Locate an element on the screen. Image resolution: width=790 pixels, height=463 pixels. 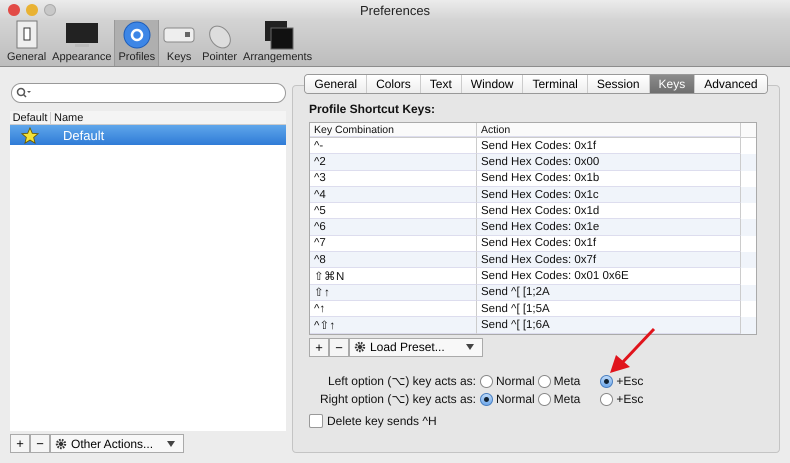
toolbar-item: Pointer is located at coordinates (219, 43).